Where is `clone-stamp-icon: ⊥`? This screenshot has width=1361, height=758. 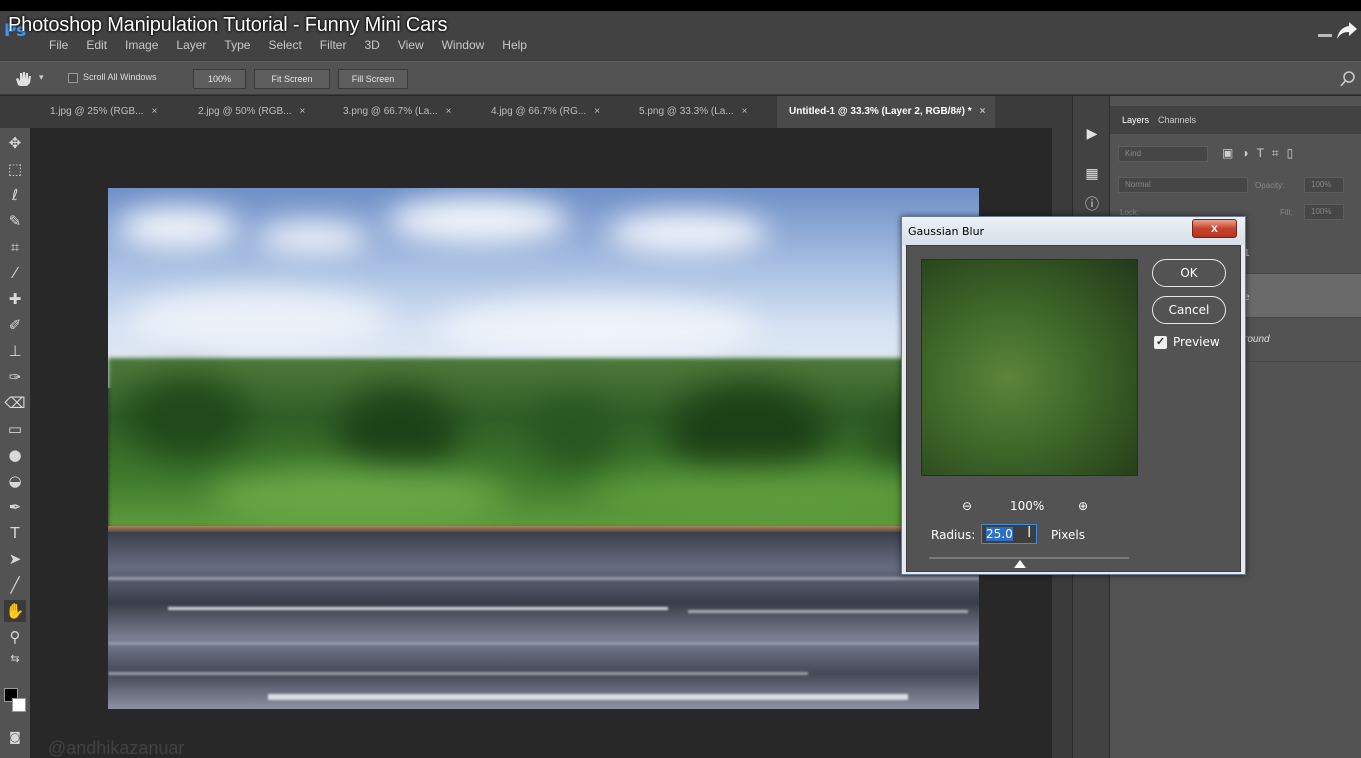
clone-stamp-icon: ⊥ is located at coordinates (15, 351).